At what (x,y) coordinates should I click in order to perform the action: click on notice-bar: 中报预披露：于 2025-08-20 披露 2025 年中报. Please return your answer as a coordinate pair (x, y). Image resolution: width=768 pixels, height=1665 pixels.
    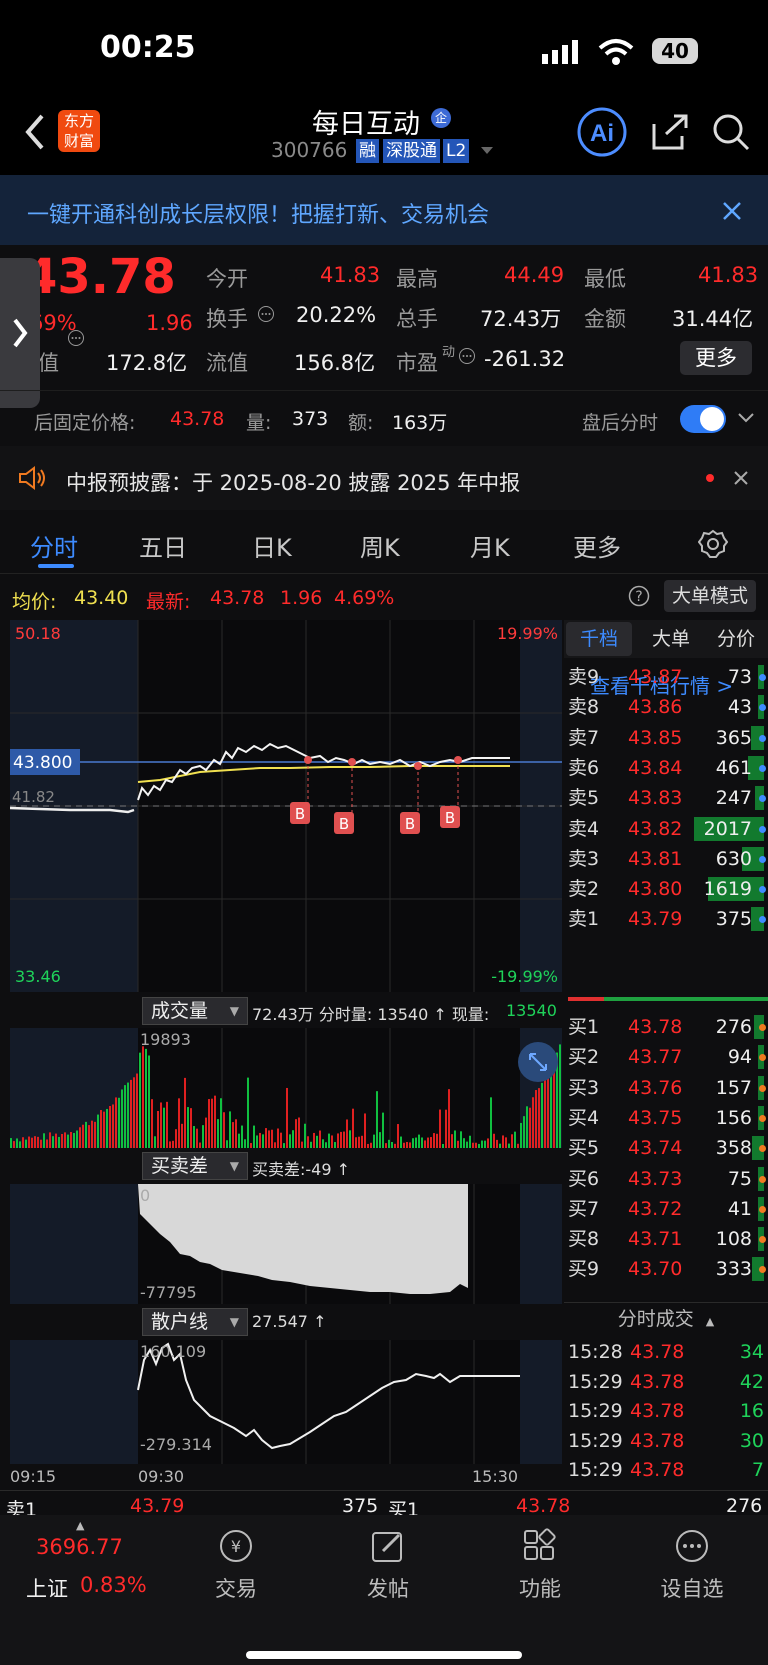
    Looking at the image, I should click on (384, 478).